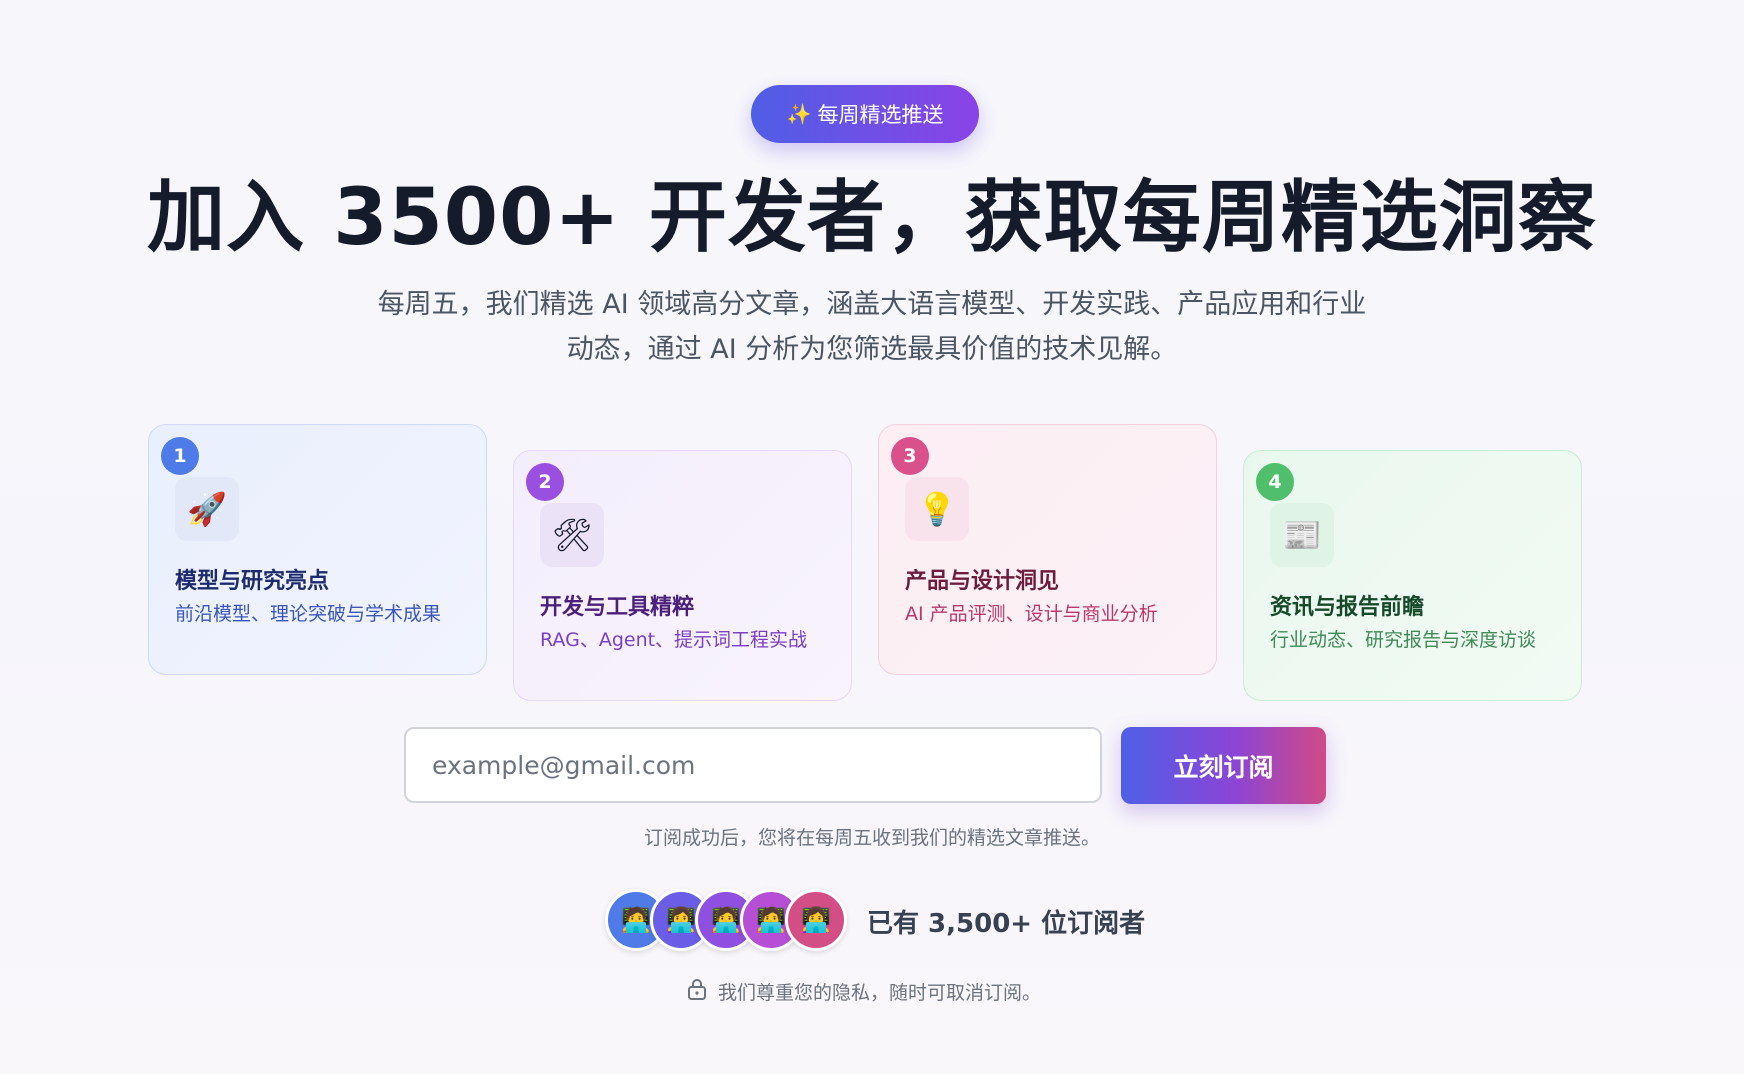 The width and height of the screenshot is (1744, 1074). What do you see at coordinates (1275, 482) in the screenshot?
I see `card-number: 4` at bounding box center [1275, 482].